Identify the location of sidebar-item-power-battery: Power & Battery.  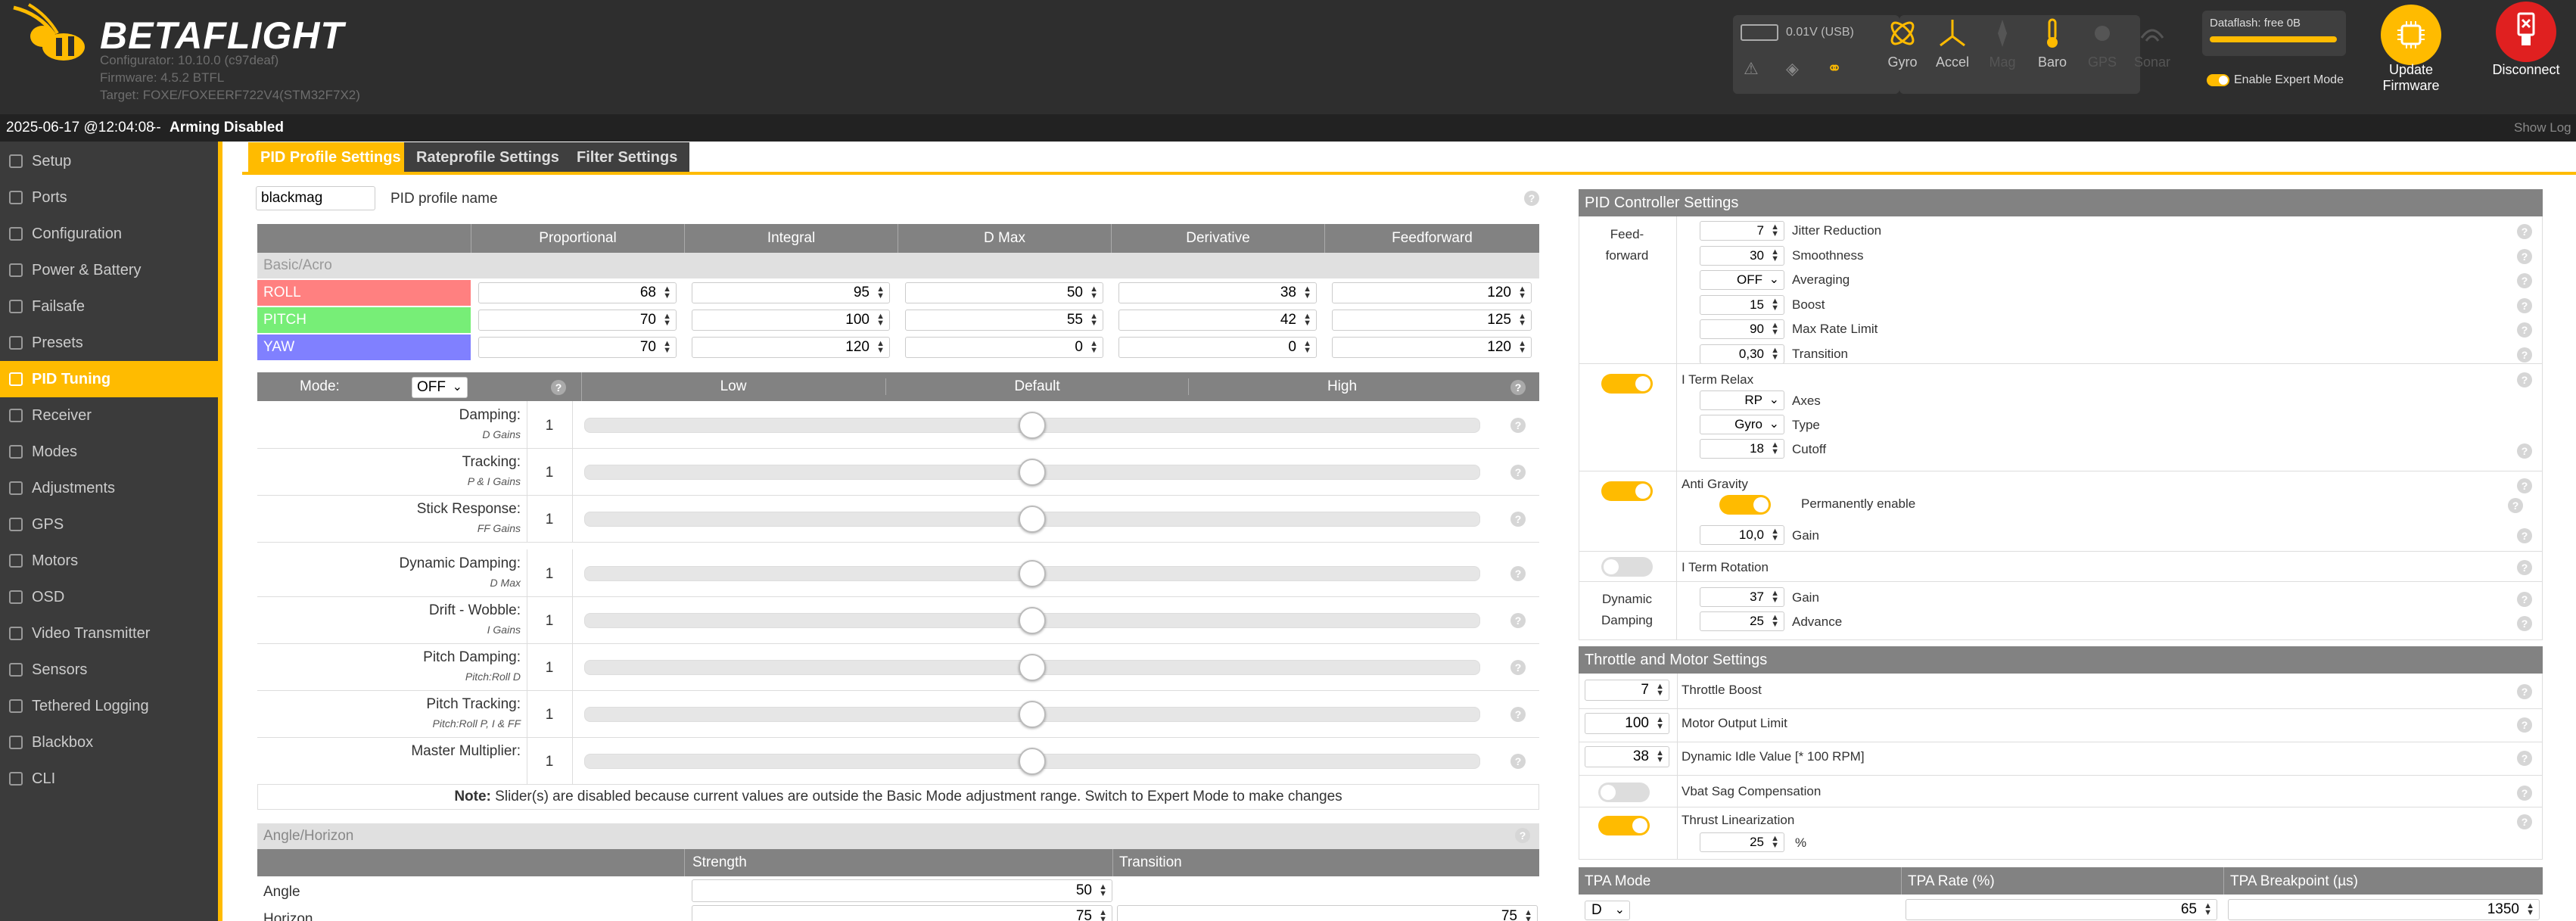
(109, 270).